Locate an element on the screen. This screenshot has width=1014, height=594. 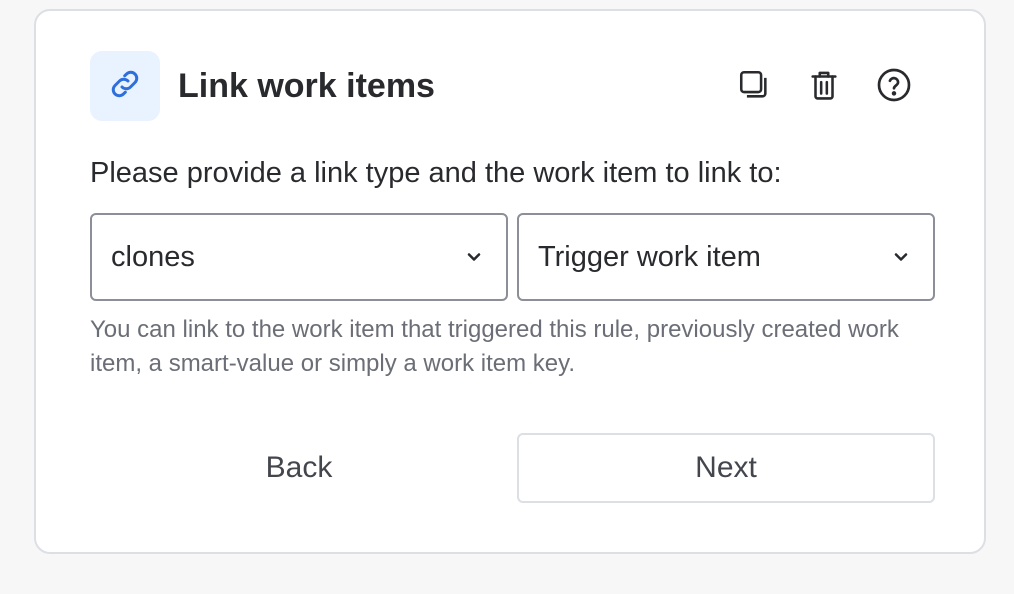
trash-icon is located at coordinates (824, 85).